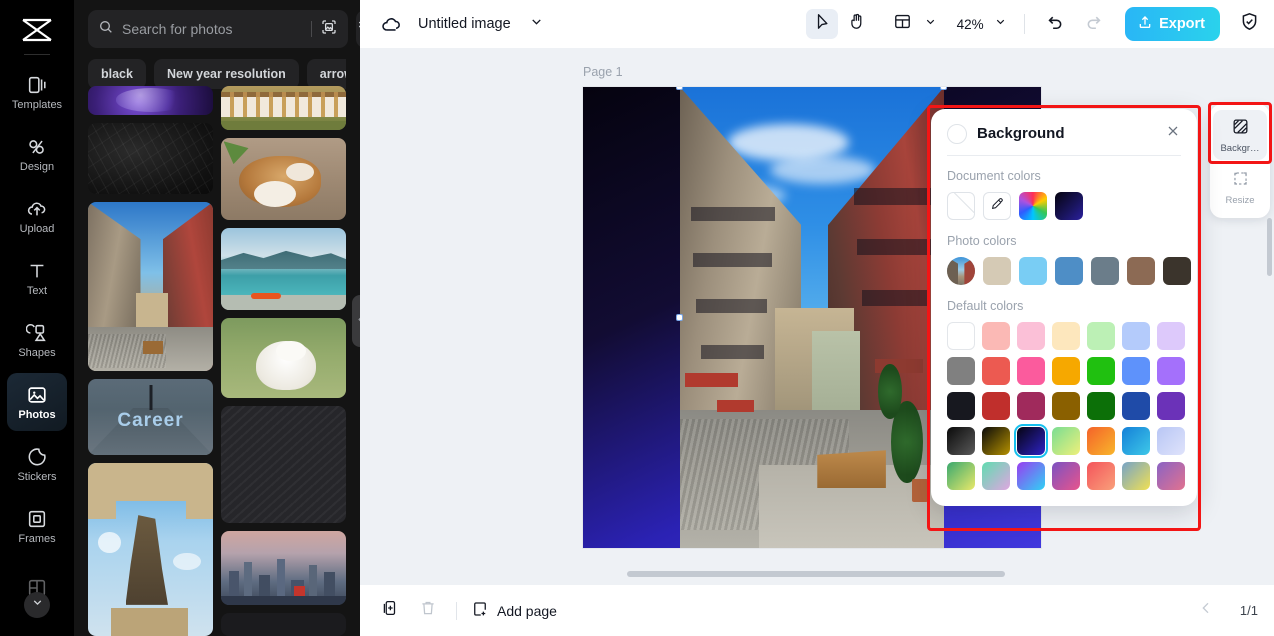 This screenshot has height=636, width=1274. What do you see at coordinates (997, 206) in the screenshot?
I see `swatch-color-picker` at bounding box center [997, 206].